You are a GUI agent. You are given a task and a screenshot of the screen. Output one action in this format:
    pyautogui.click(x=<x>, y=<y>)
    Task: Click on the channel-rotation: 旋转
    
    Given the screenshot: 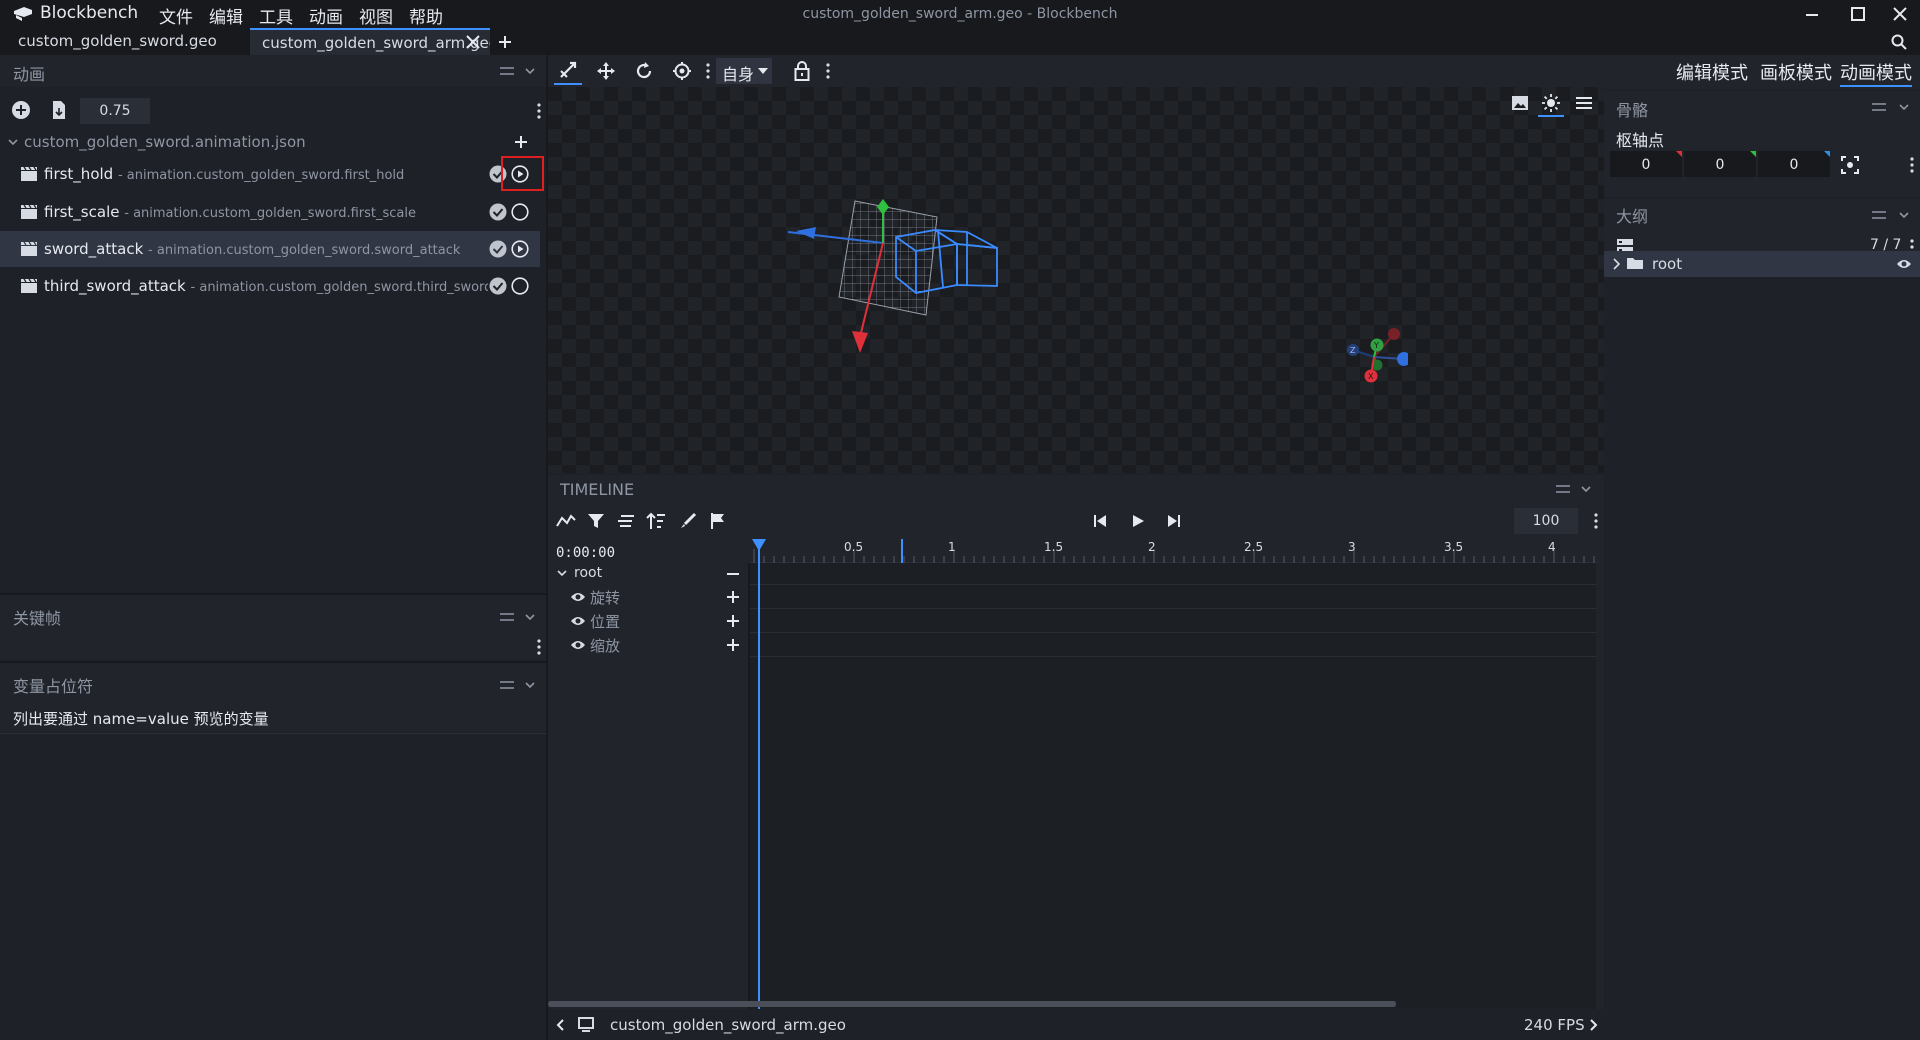 What is the action you would take?
    pyautogui.click(x=648, y=597)
    